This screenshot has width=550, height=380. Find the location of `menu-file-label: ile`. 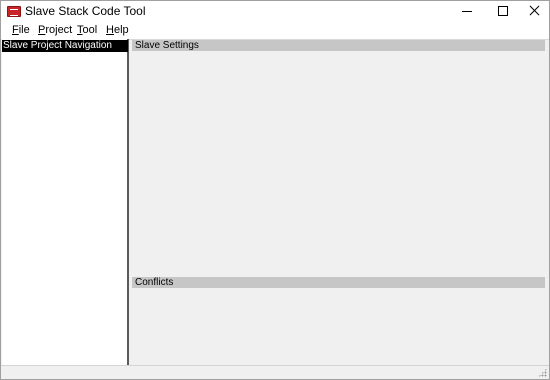

menu-file-label: ile is located at coordinates (24, 30).